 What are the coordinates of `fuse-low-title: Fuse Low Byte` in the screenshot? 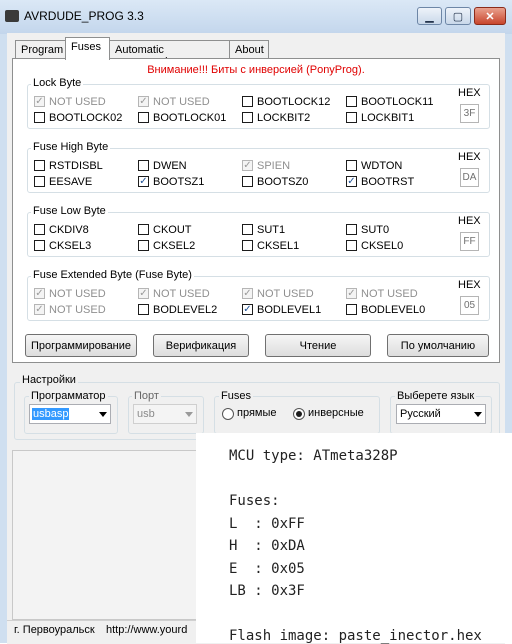 It's located at (69, 211).